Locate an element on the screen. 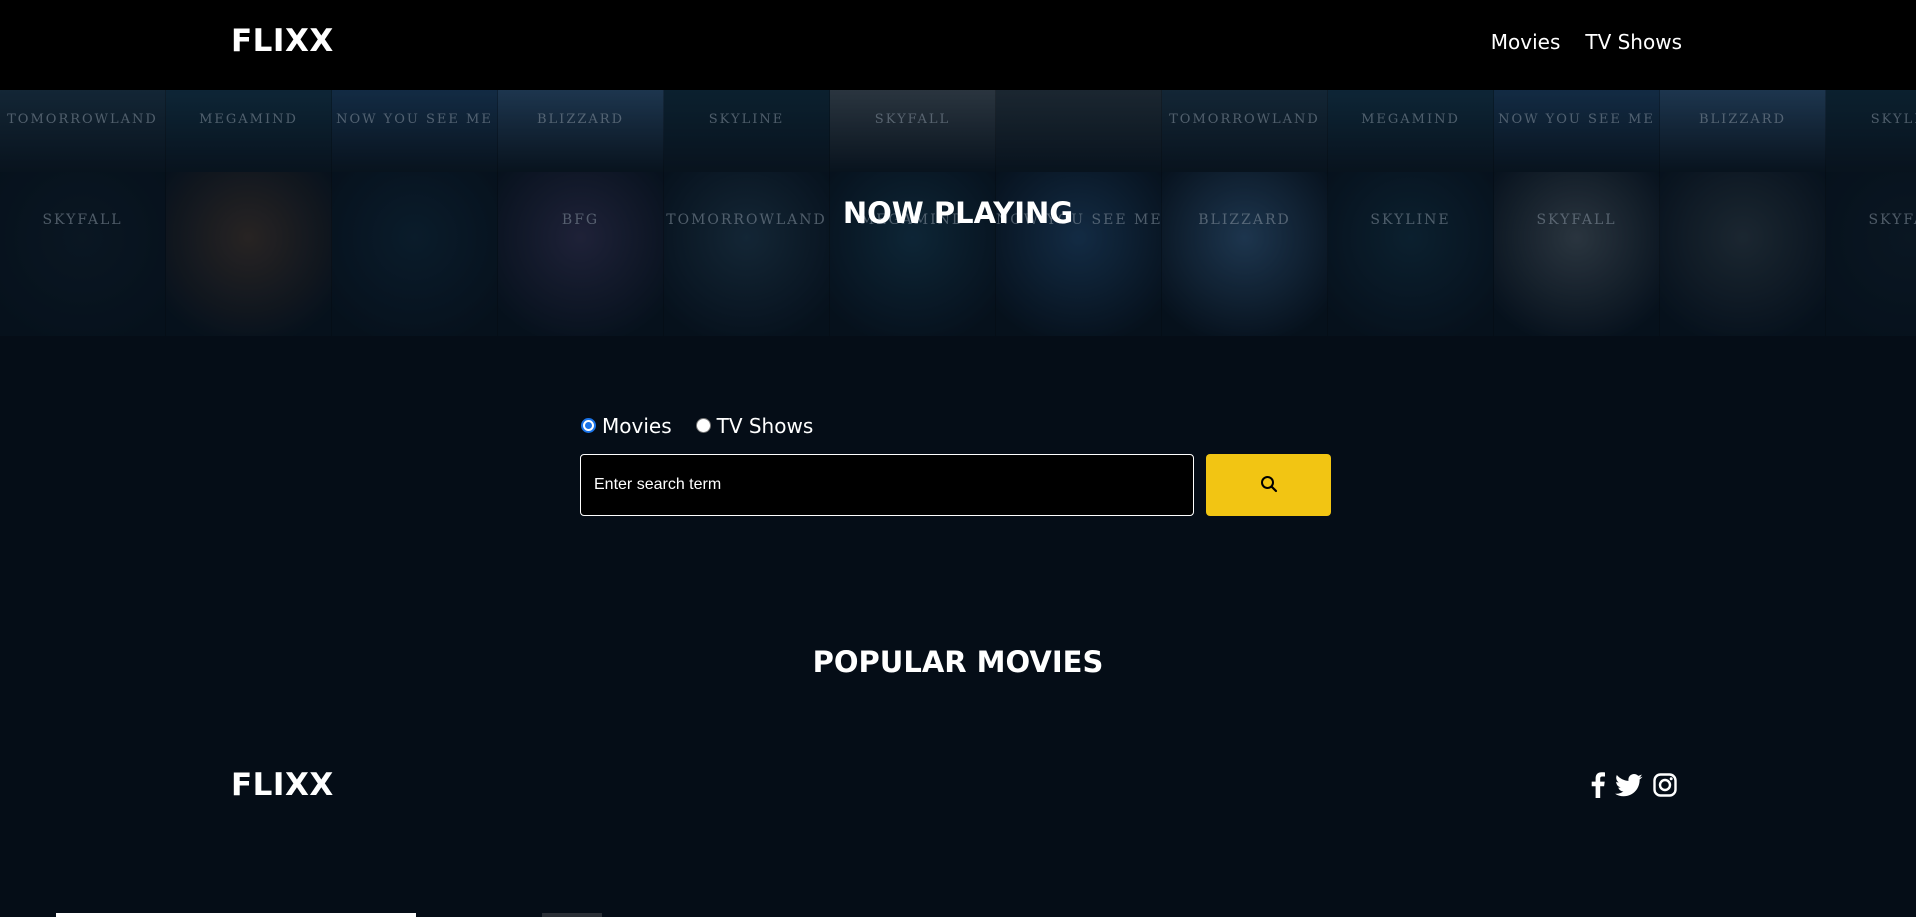  logo: FLIXX is located at coordinates (282, 41).